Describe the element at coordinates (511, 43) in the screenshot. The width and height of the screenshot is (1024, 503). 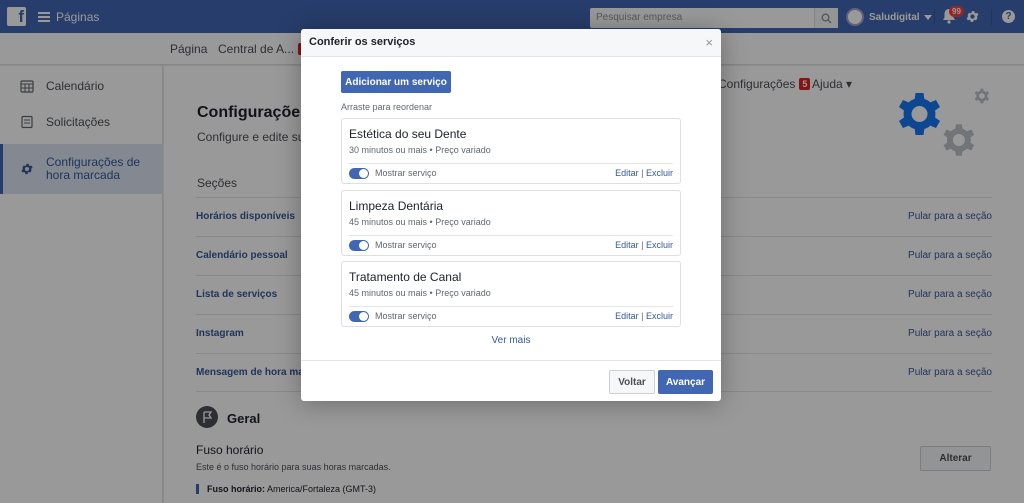
I see `dialog-header: Conferir os serviços ×` at that location.